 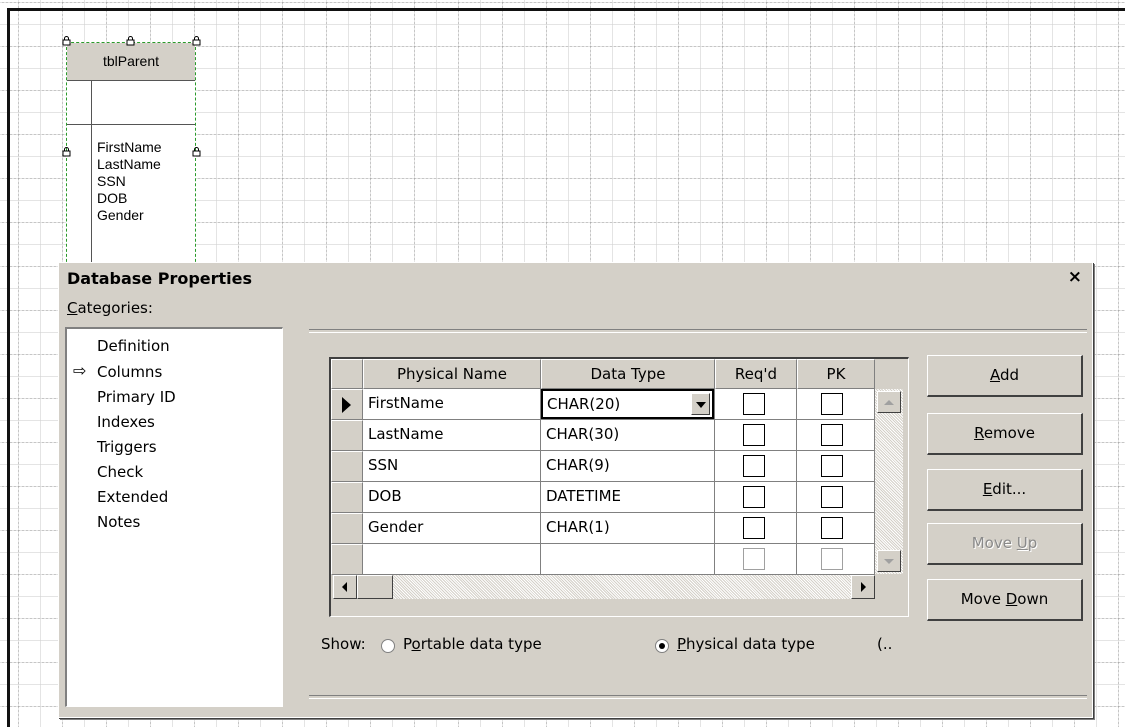 What do you see at coordinates (584, 404) in the screenshot?
I see `data-type-value: CHAR(20)` at bounding box center [584, 404].